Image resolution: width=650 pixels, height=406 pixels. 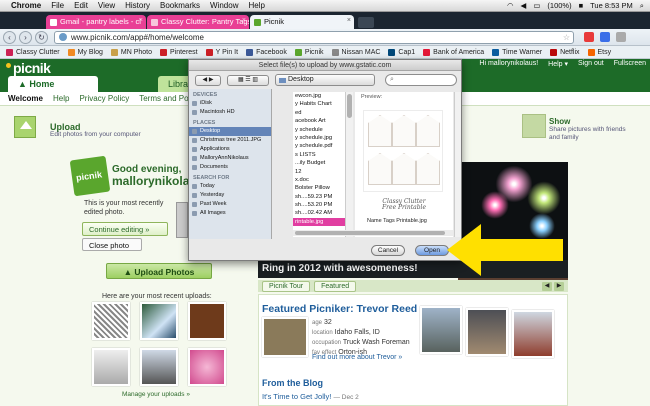 What do you see at coordinates (320, 188) in the screenshot?
I see `file-list-item: Bolster Pillow` at bounding box center [320, 188].